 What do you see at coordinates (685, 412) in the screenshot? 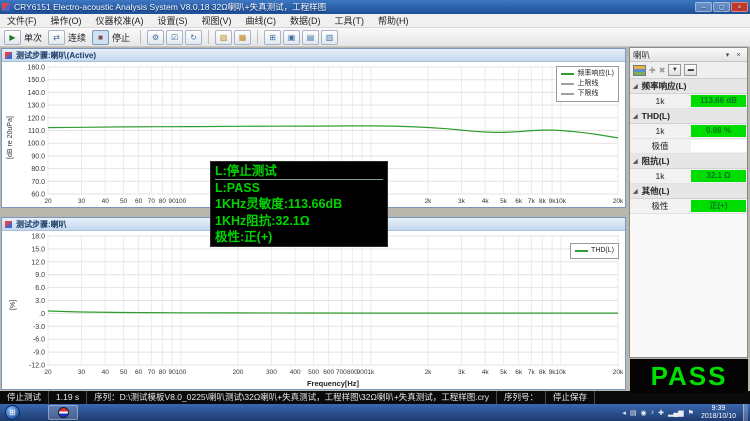
I see `system-tray: ◂ ▤ ◉ ♪ ✚ ▂▄▆ ⚑ 9:39 2018/10/10` at bounding box center [685, 412].